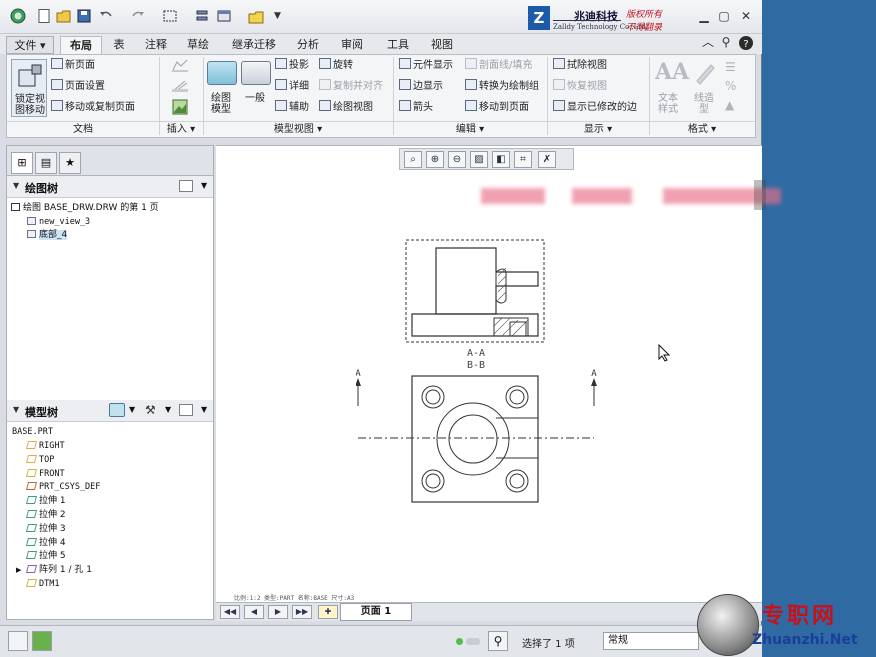 The height and width of the screenshot is (657, 876). What do you see at coordinates (45, 515) in the screenshot?
I see `model-tree-item: 拉伸 2` at bounding box center [45, 515].